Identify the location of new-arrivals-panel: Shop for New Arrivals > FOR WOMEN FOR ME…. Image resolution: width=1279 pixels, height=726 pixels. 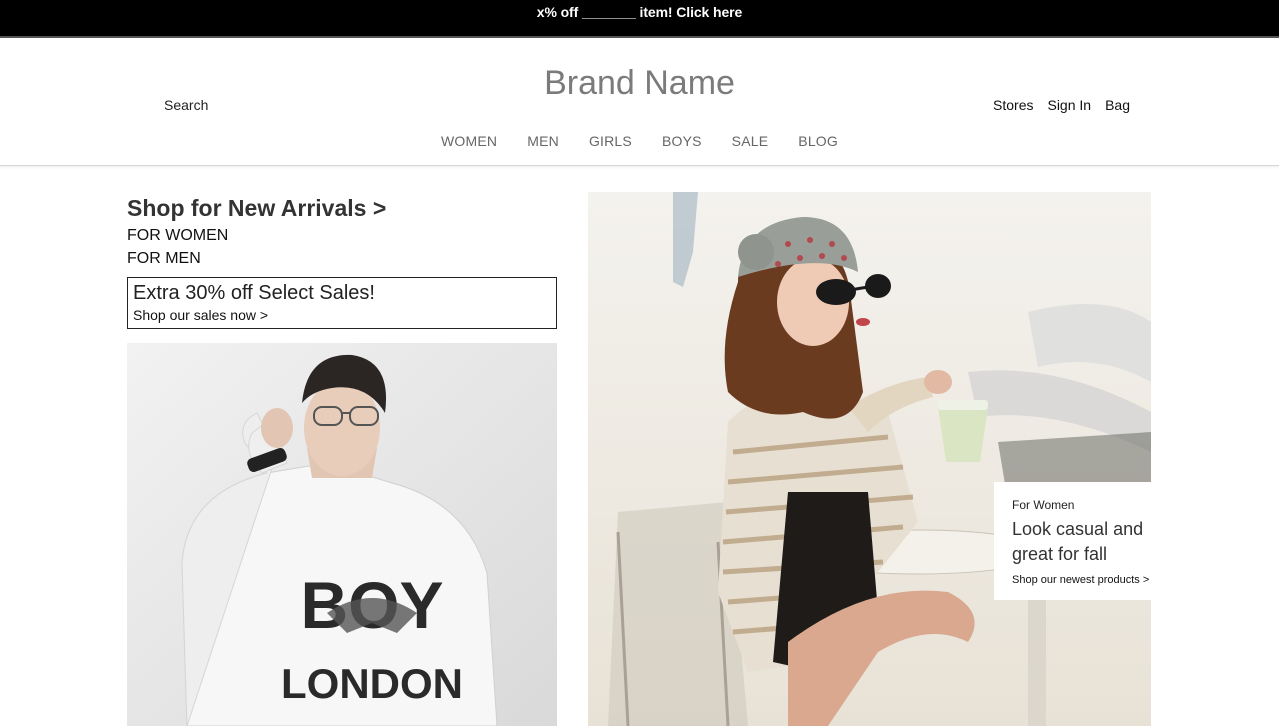
(342, 260).